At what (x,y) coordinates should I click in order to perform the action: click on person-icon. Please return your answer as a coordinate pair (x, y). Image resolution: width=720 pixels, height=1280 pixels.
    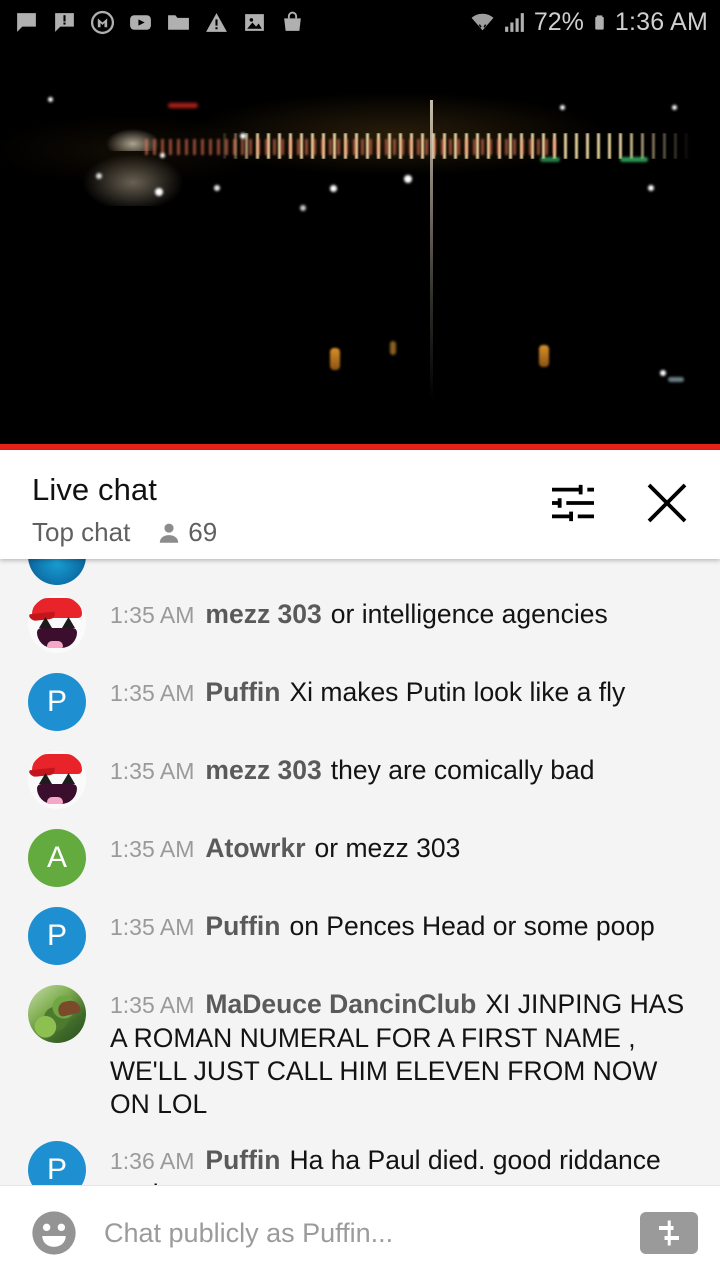
    Looking at the image, I should click on (169, 533).